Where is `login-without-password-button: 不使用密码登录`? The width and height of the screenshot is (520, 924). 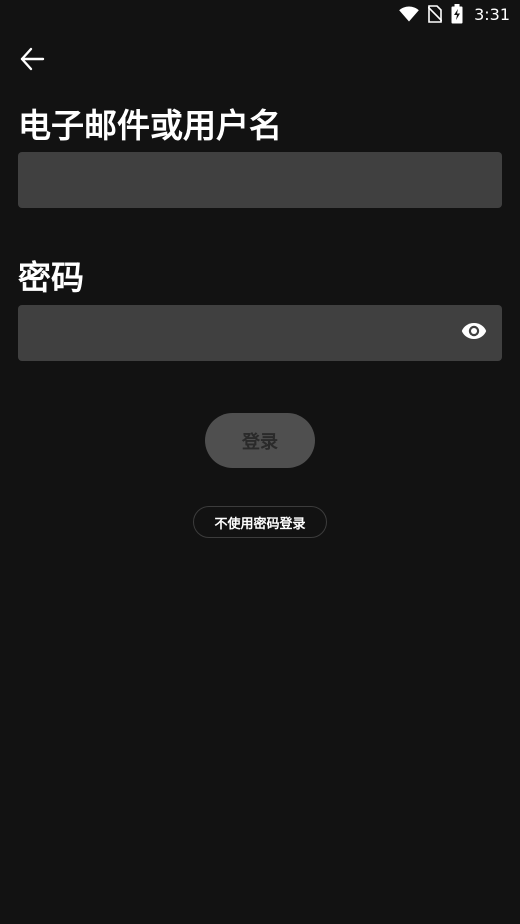
login-without-password-button: 不使用密码登录 is located at coordinates (260, 522).